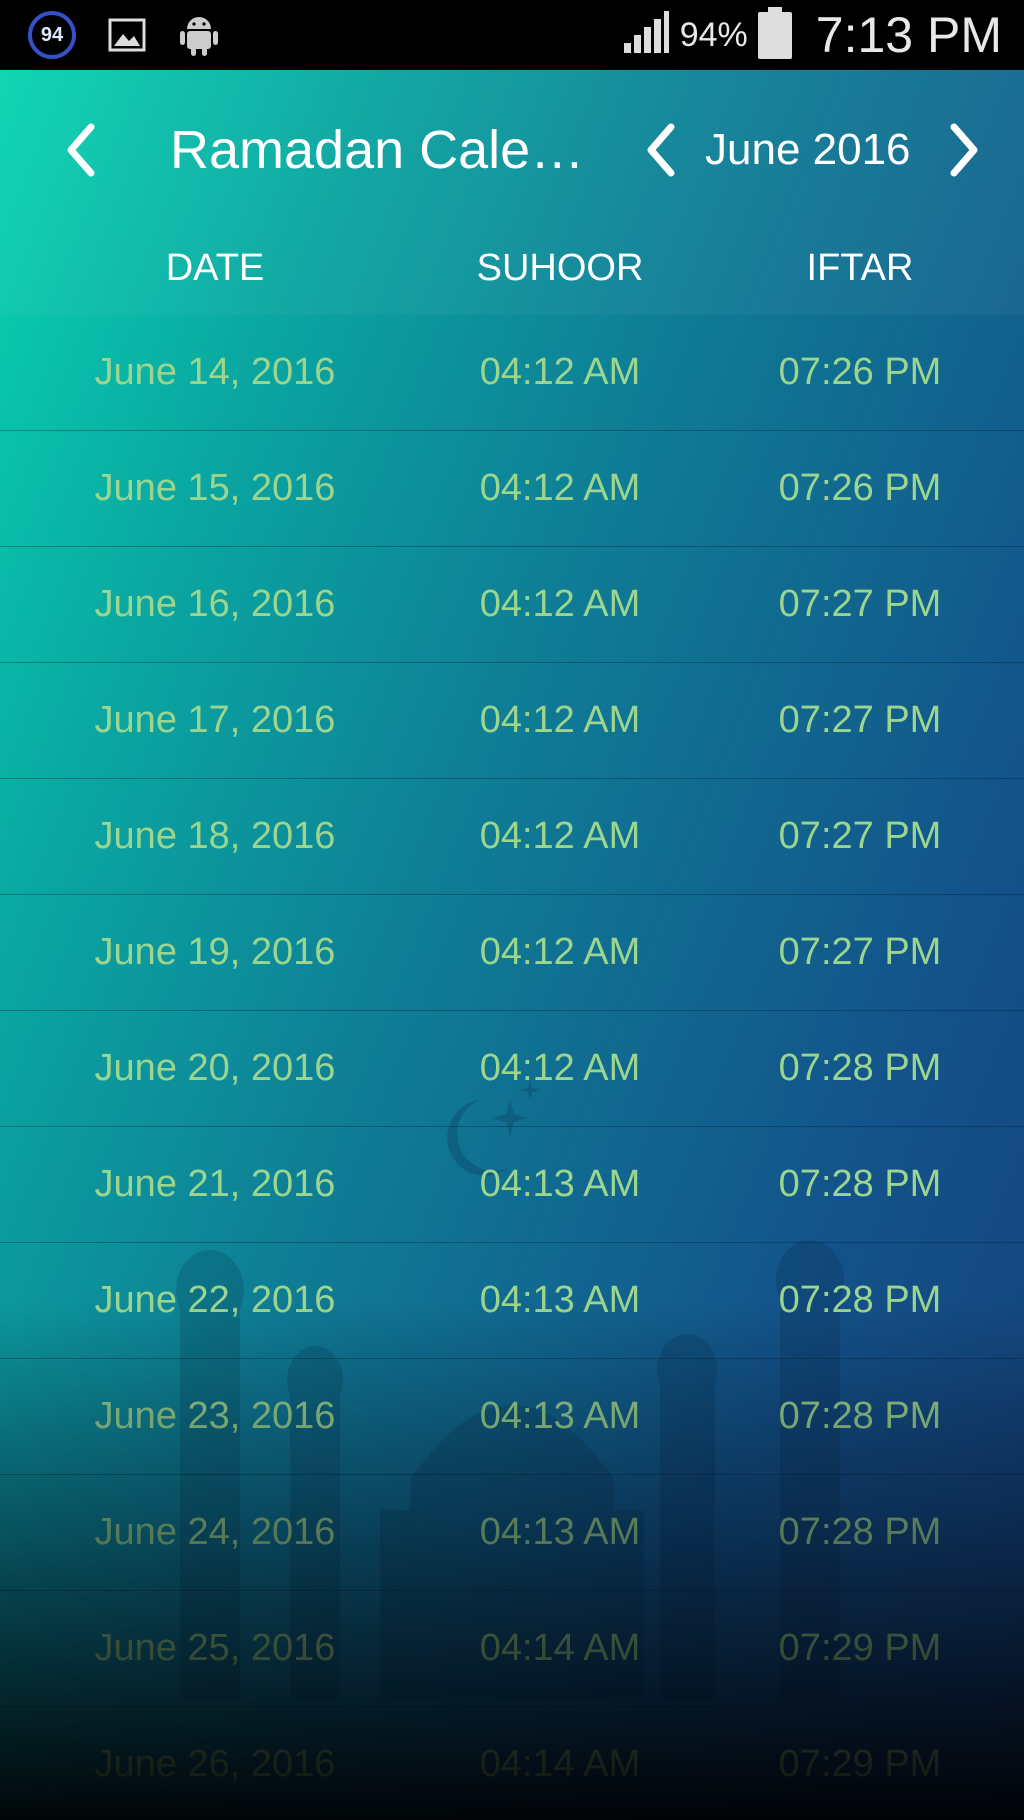 The width and height of the screenshot is (1024, 1820). I want to click on table-row: June 20, 2016 04:12 AM 07:28 PM, so click(512, 1069).